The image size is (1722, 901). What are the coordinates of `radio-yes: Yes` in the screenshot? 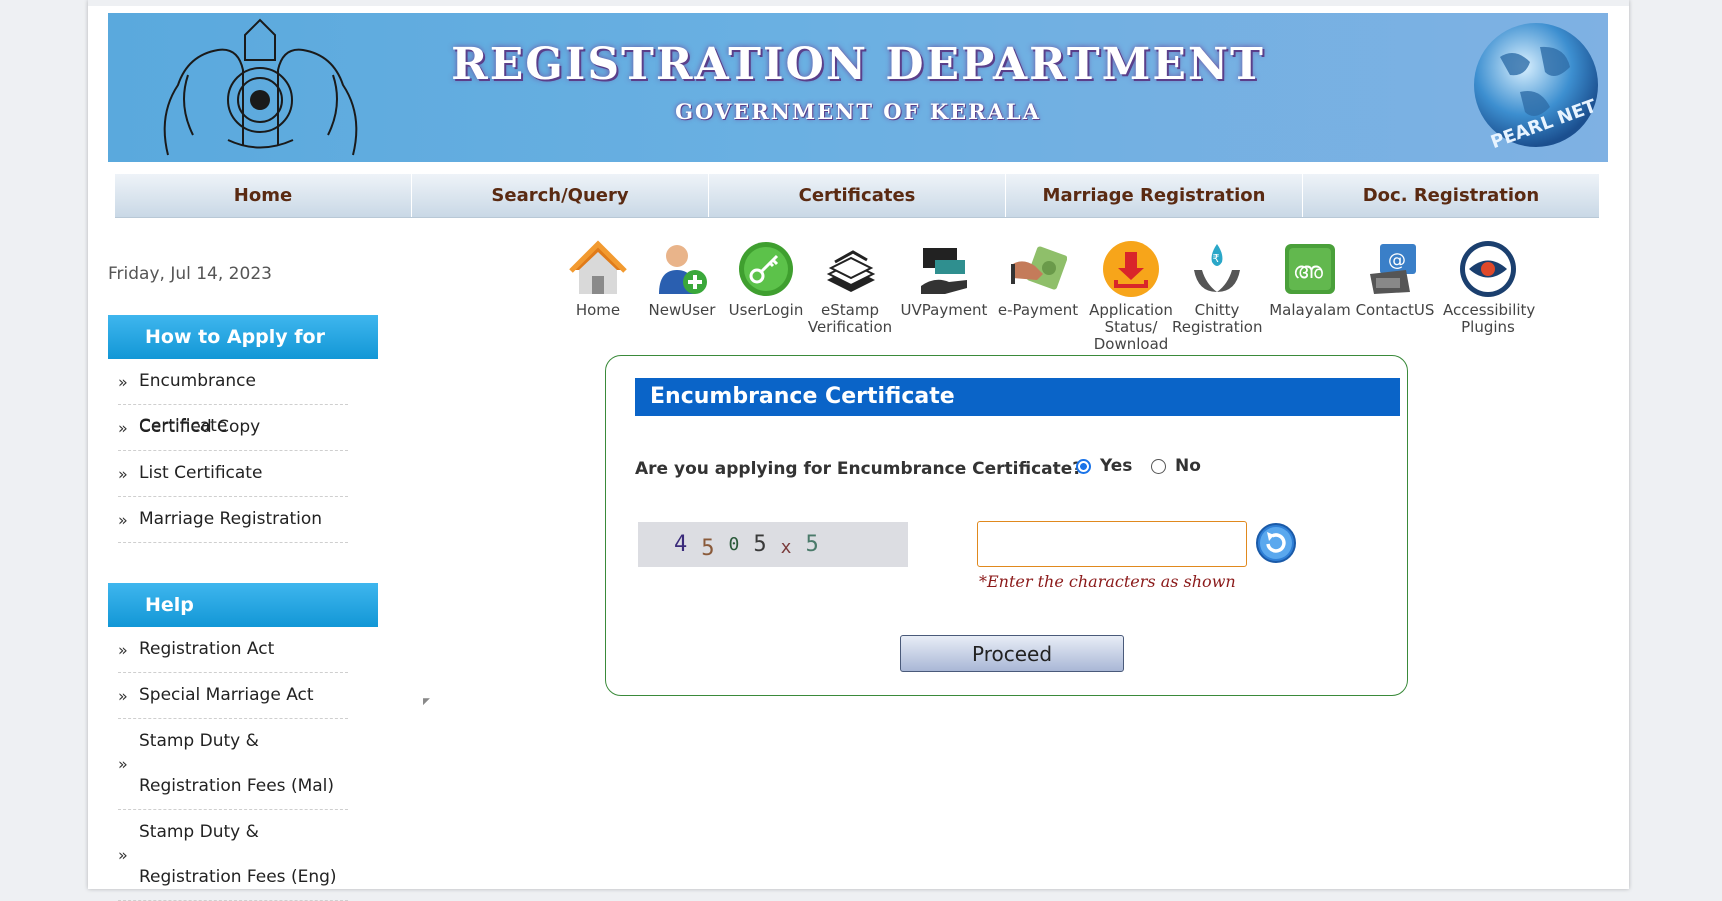 It's located at (1104, 466).